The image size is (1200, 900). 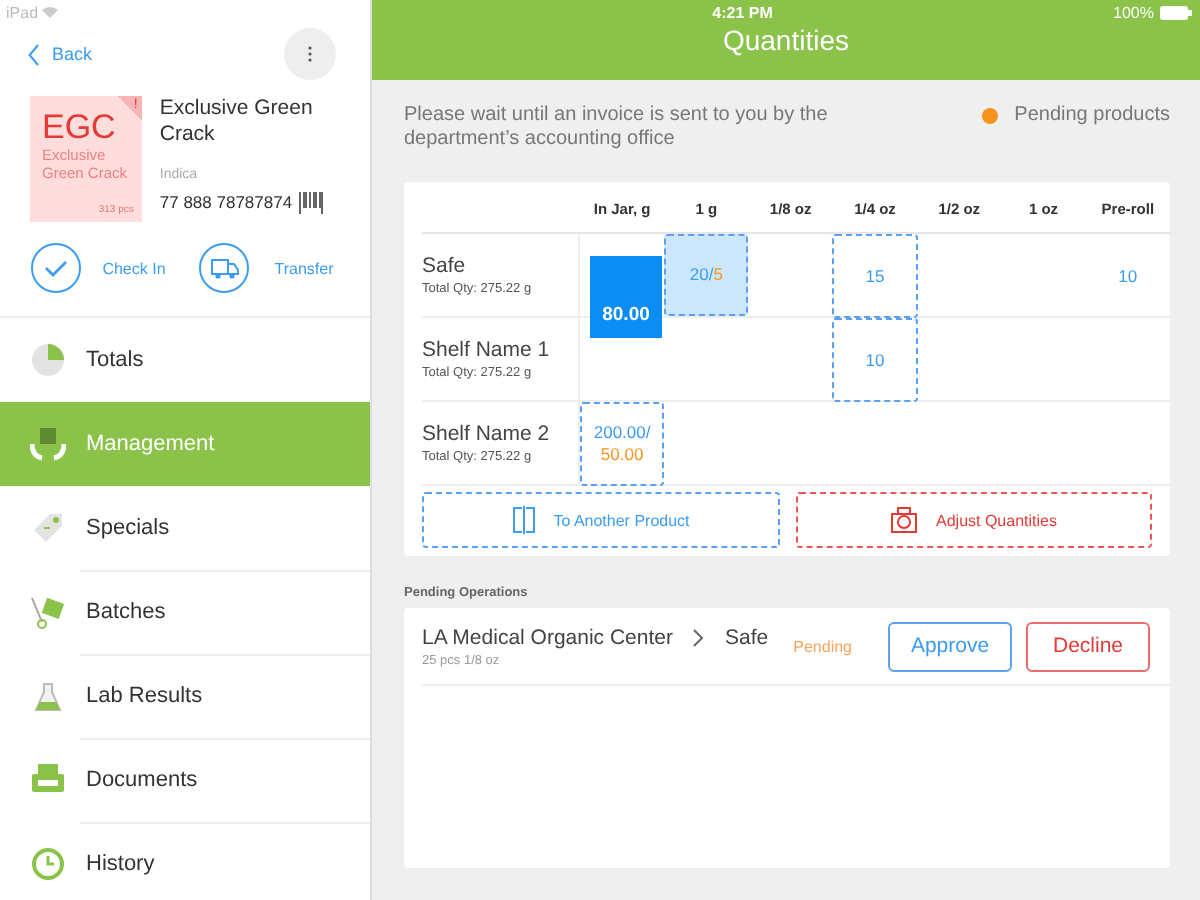 What do you see at coordinates (626, 297) in the screenshot?
I see `quantity-chip: 80.00` at bounding box center [626, 297].